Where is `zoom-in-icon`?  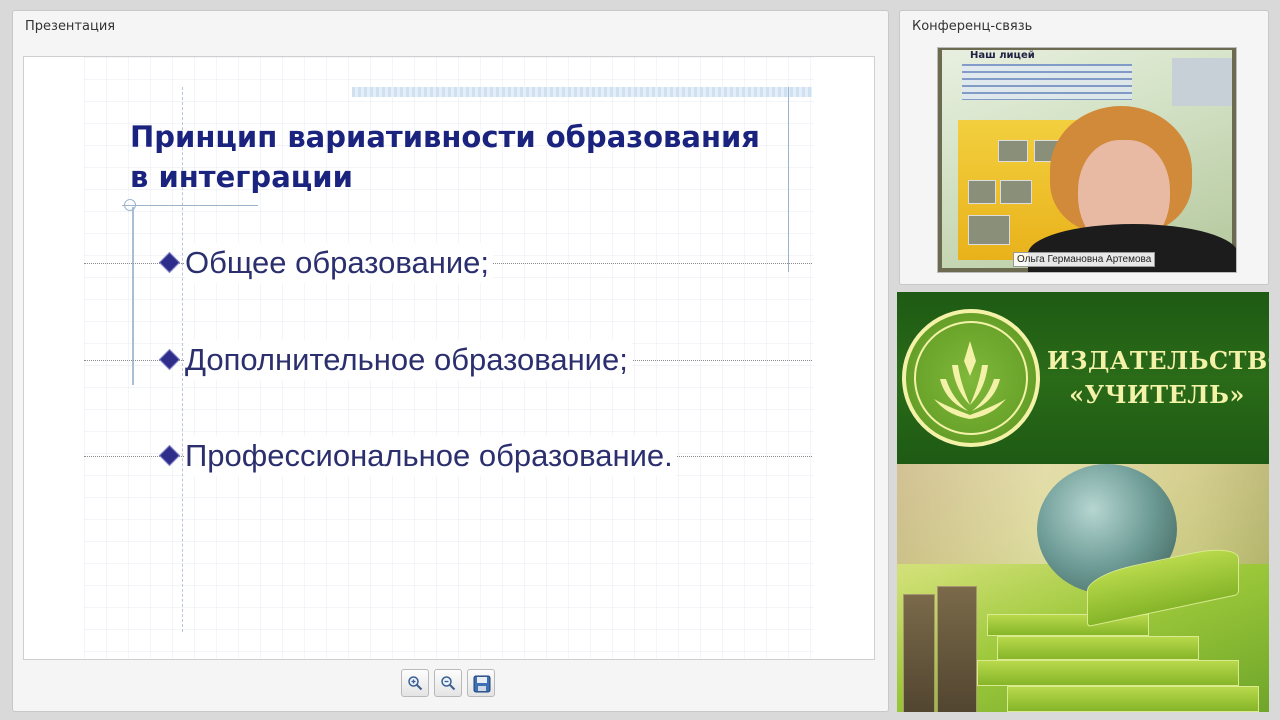
zoom-in-icon is located at coordinates (415, 683).